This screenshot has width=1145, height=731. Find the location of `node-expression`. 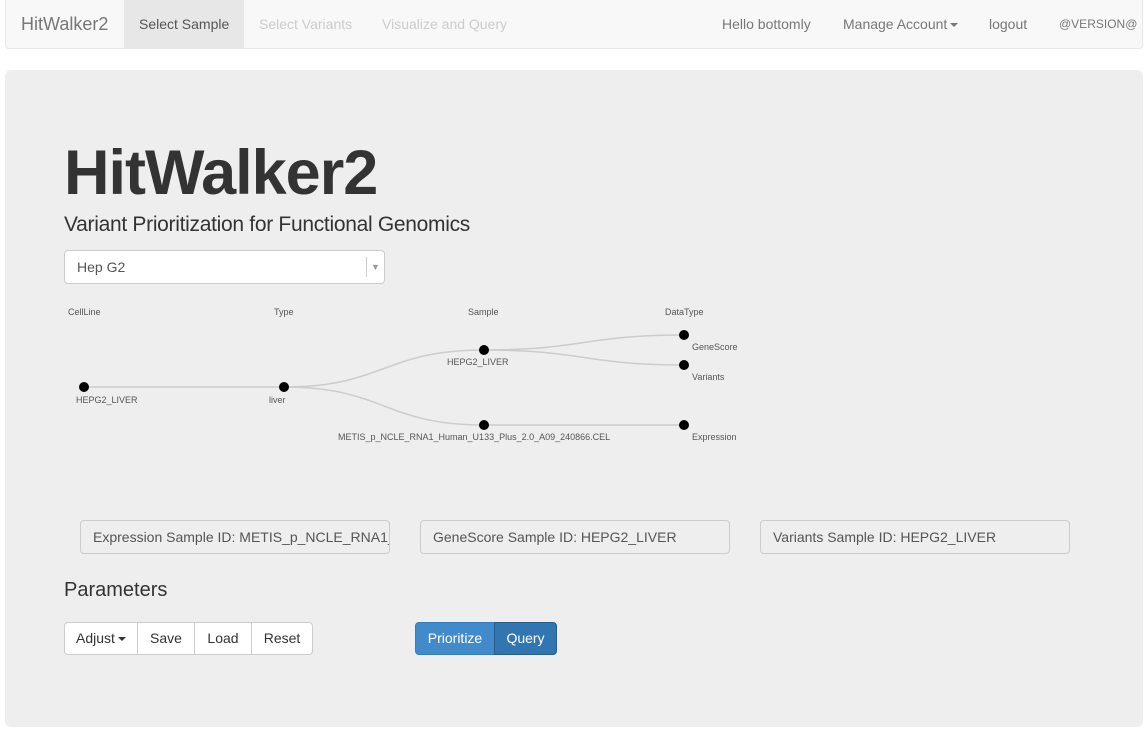

node-expression is located at coordinates (684, 425).